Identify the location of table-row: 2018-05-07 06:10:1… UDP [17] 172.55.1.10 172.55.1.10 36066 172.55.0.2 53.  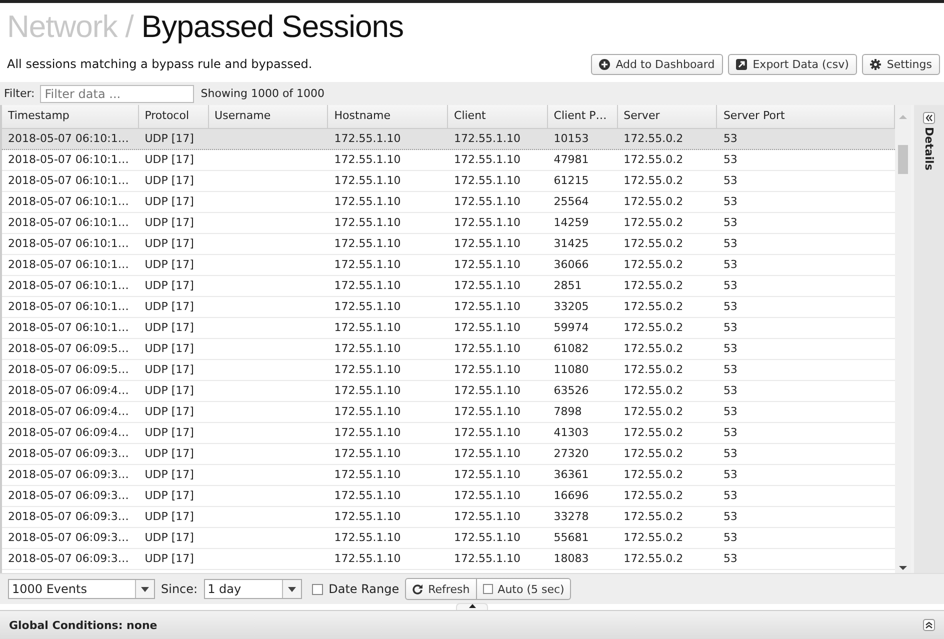
(448, 265).